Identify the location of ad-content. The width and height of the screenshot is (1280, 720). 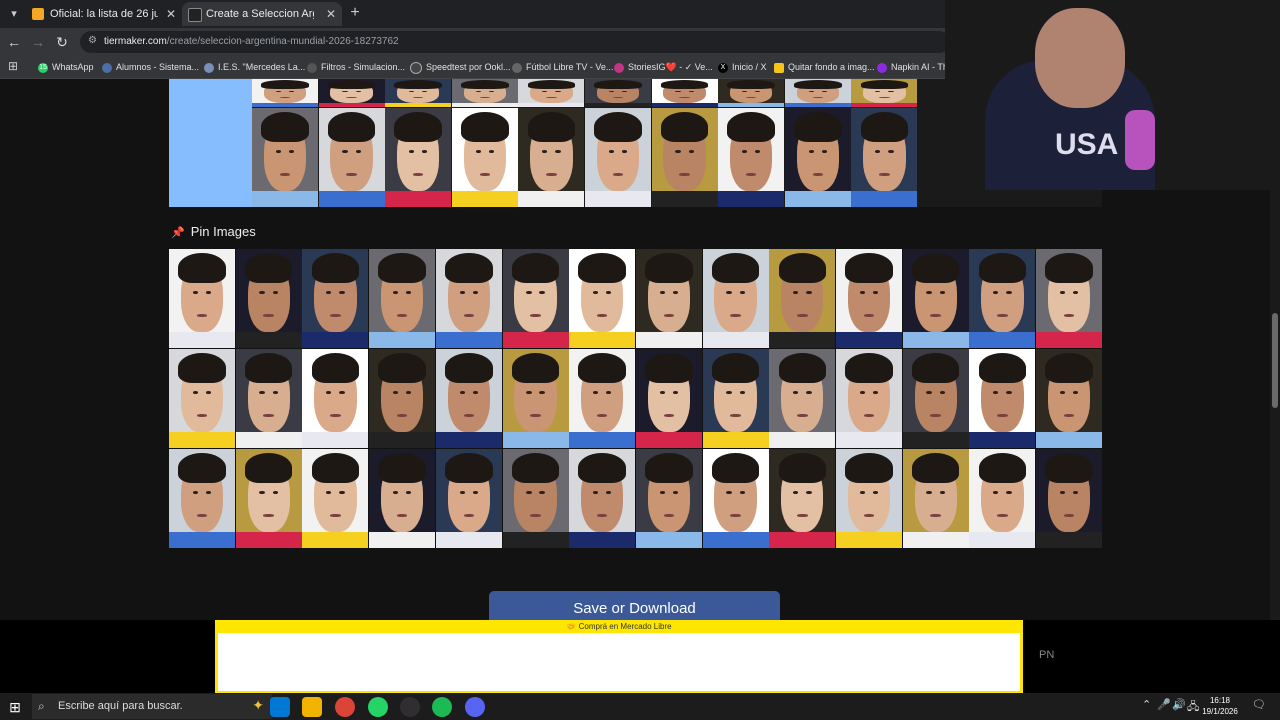
(619, 662).